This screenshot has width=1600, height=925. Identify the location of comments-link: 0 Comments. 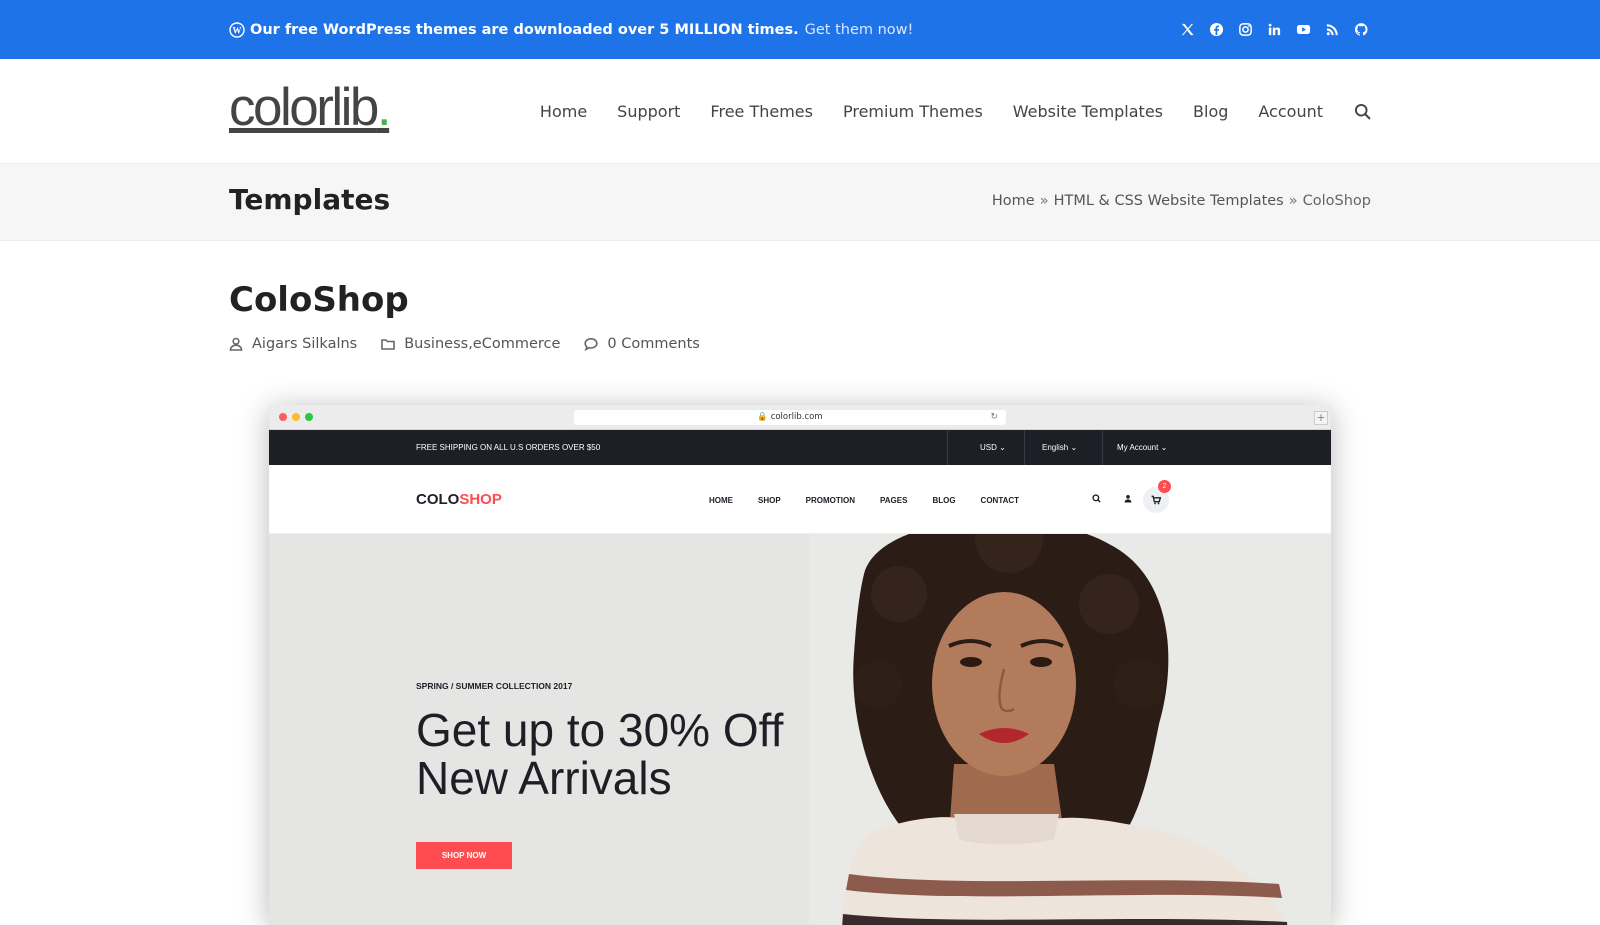
(653, 344).